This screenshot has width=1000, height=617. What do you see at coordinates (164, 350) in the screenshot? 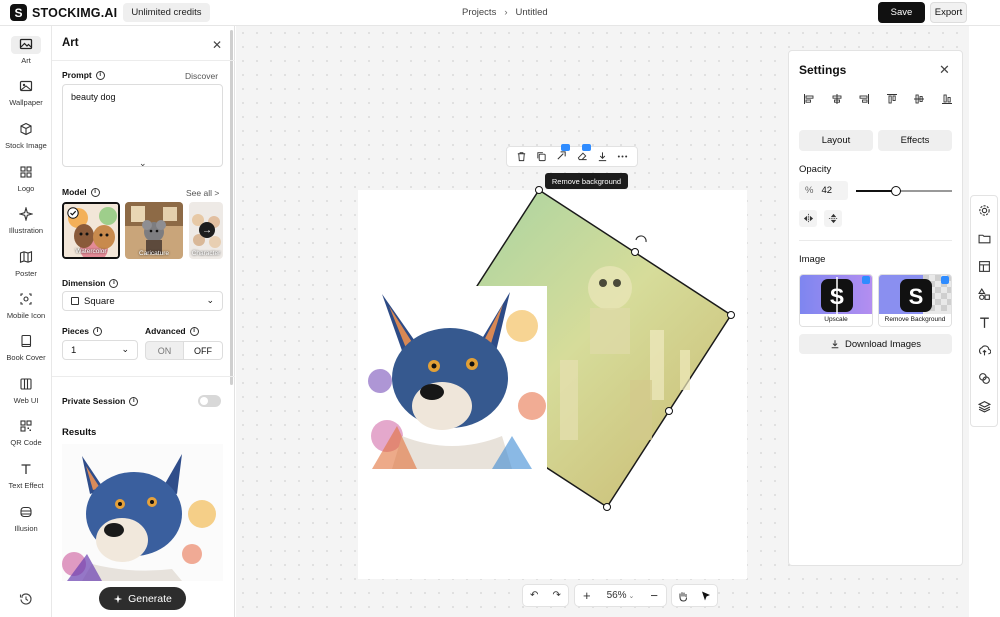
I see `advanced-on-option: ON` at bounding box center [164, 350].